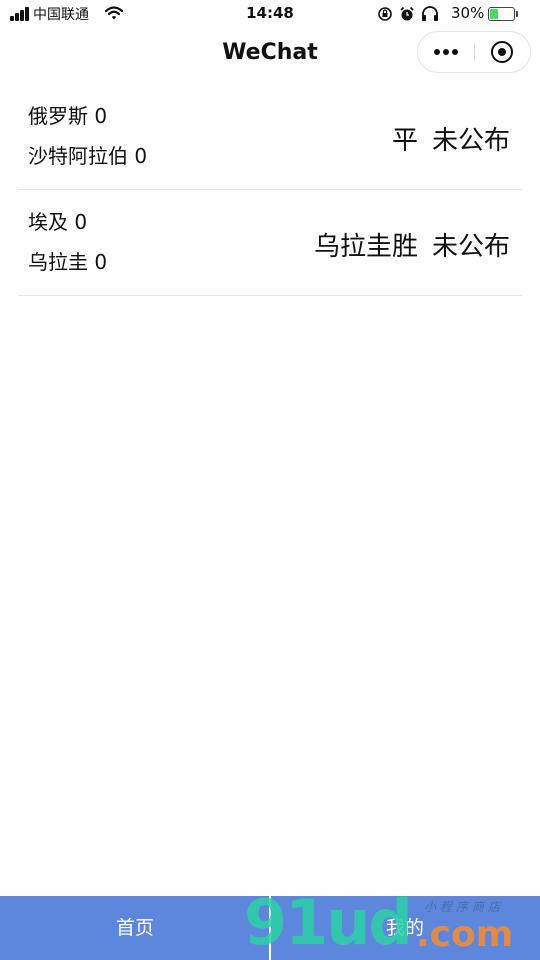  Describe the element at coordinates (385, 14) in the screenshot. I see `orientation-lock-icon` at that location.